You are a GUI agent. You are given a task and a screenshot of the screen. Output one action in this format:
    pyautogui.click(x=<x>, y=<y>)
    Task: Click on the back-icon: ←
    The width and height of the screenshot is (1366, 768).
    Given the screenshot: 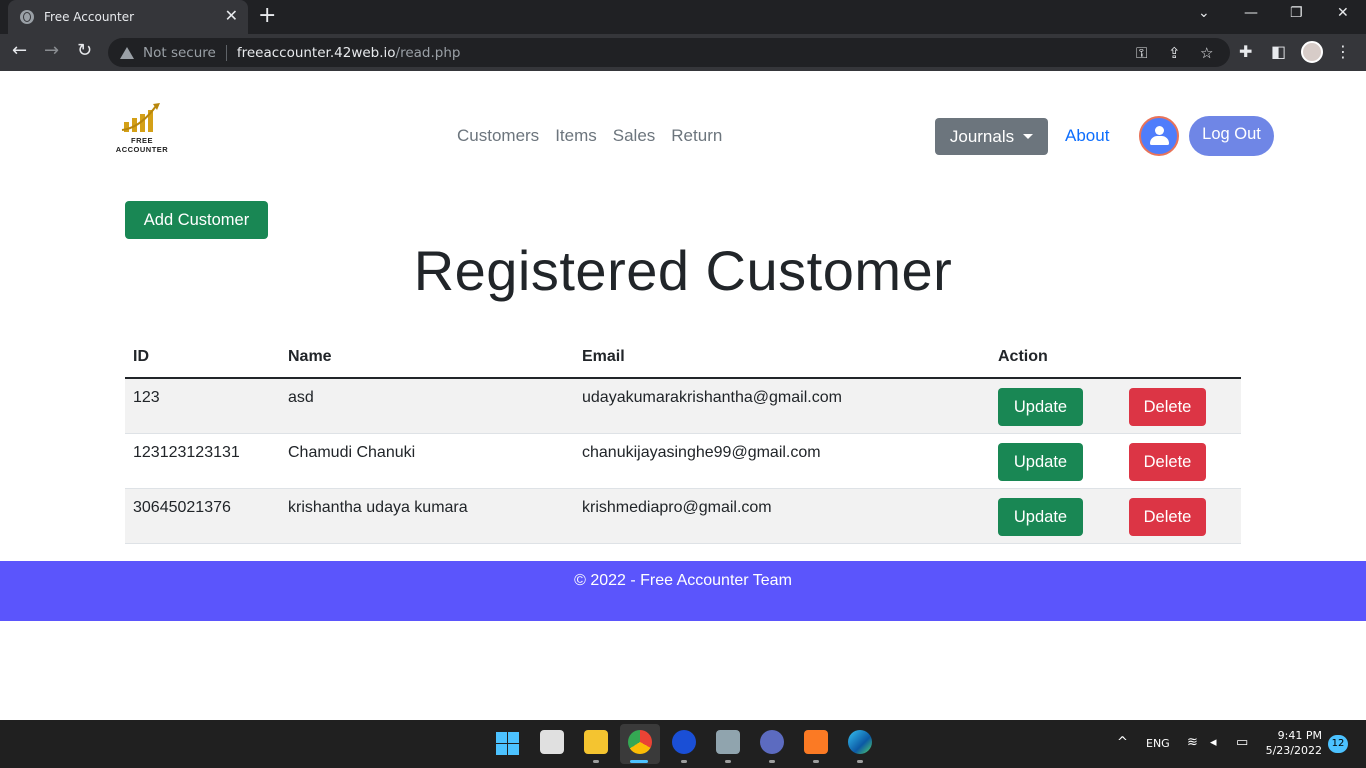 What is the action you would take?
    pyautogui.click(x=19, y=51)
    